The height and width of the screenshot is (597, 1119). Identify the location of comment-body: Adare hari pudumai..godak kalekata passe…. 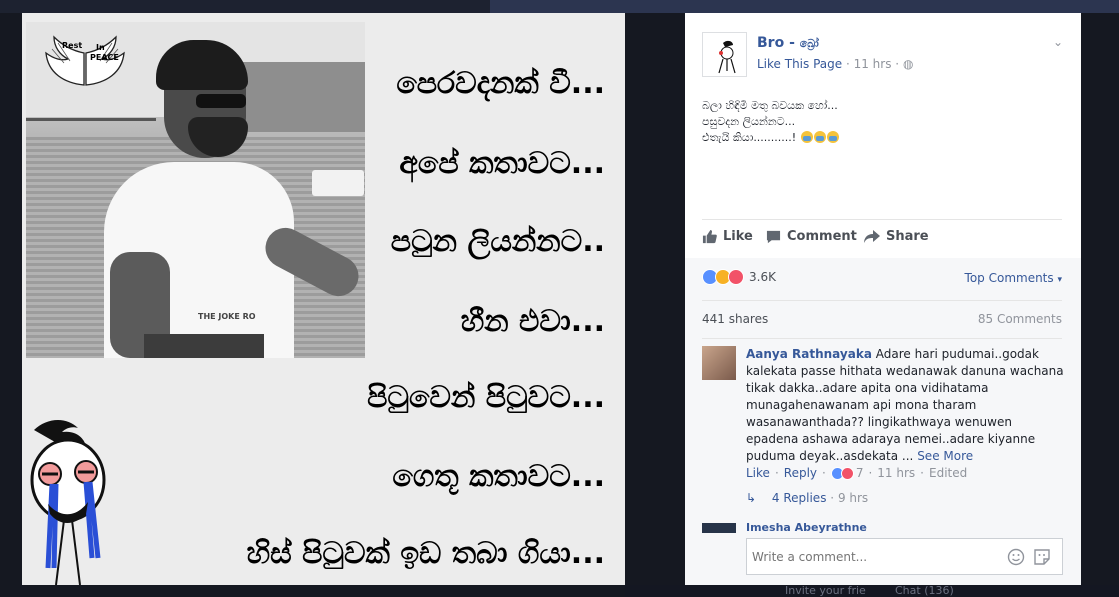
(905, 405).